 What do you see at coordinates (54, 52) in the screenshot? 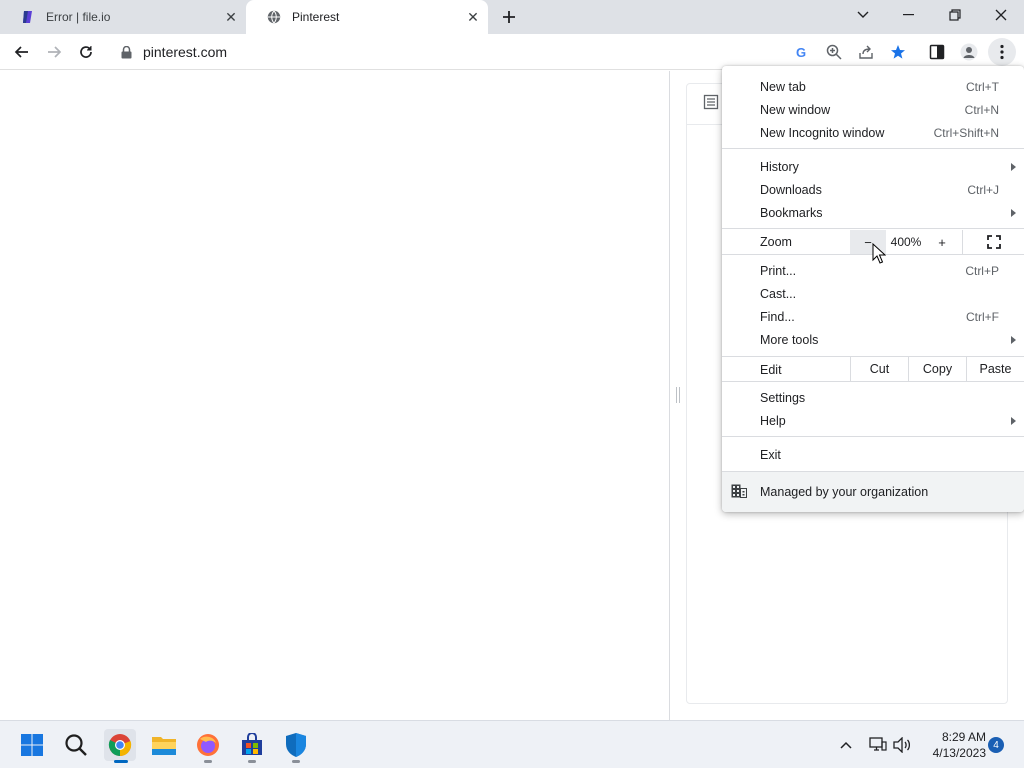
I see `forward-button` at bounding box center [54, 52].